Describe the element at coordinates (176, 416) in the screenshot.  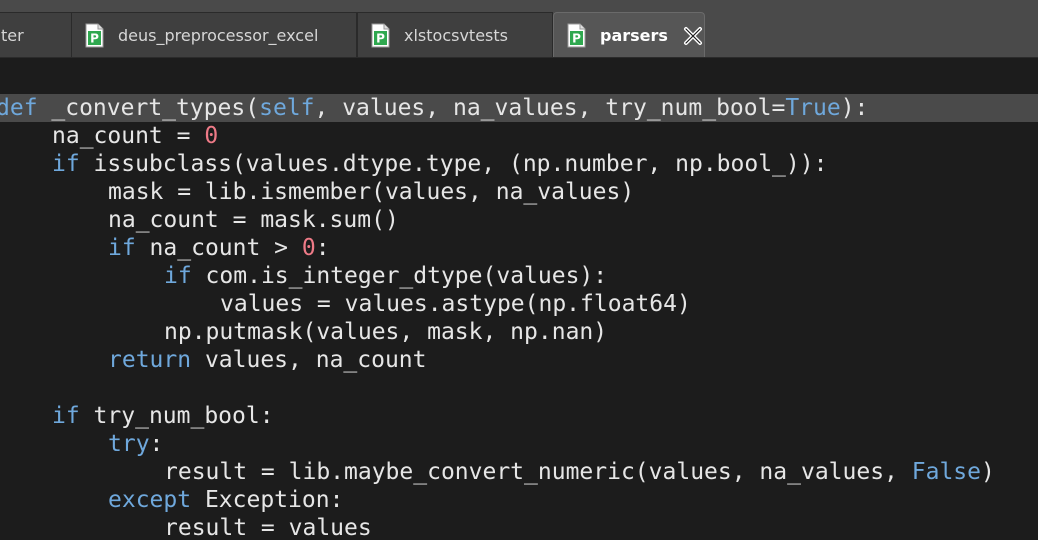
I see `code-token: try_num_bool:` at that location.